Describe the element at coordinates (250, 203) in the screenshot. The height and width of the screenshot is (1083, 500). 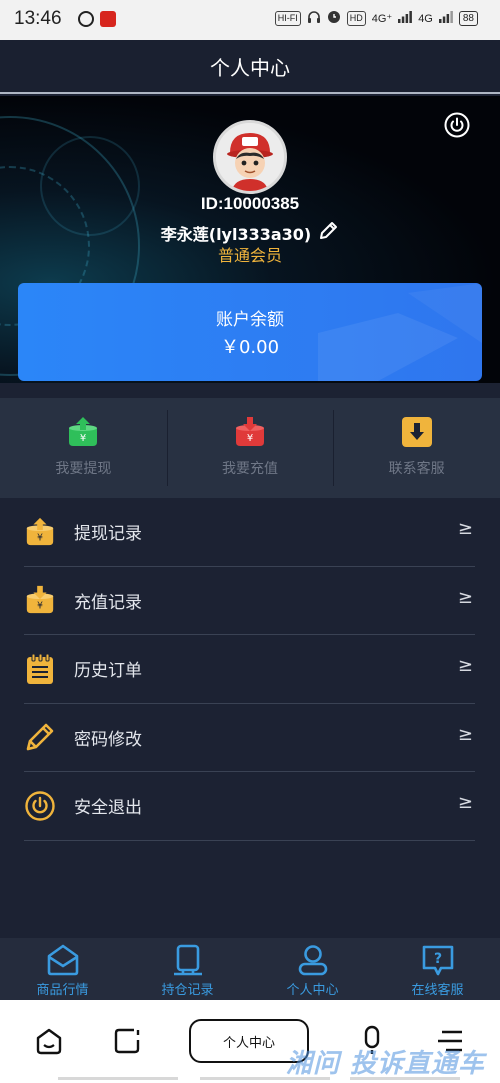
I see `user-id: ID:10000385` at that location.